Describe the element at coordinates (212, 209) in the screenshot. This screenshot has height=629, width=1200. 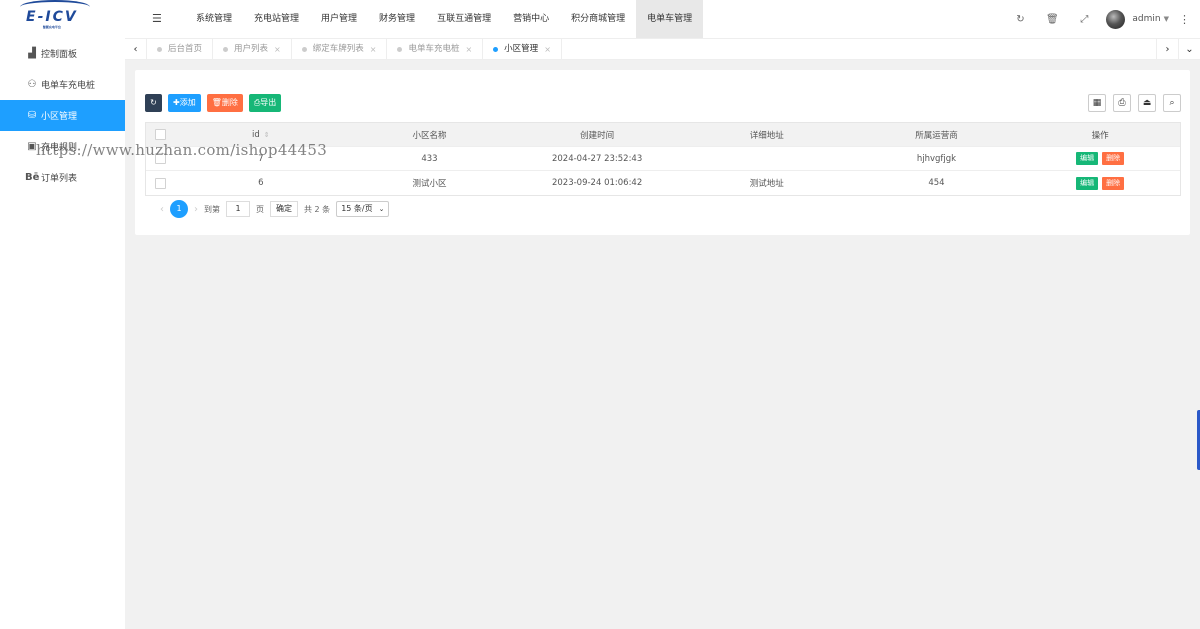
I see `goto-label: 到第` at that location.